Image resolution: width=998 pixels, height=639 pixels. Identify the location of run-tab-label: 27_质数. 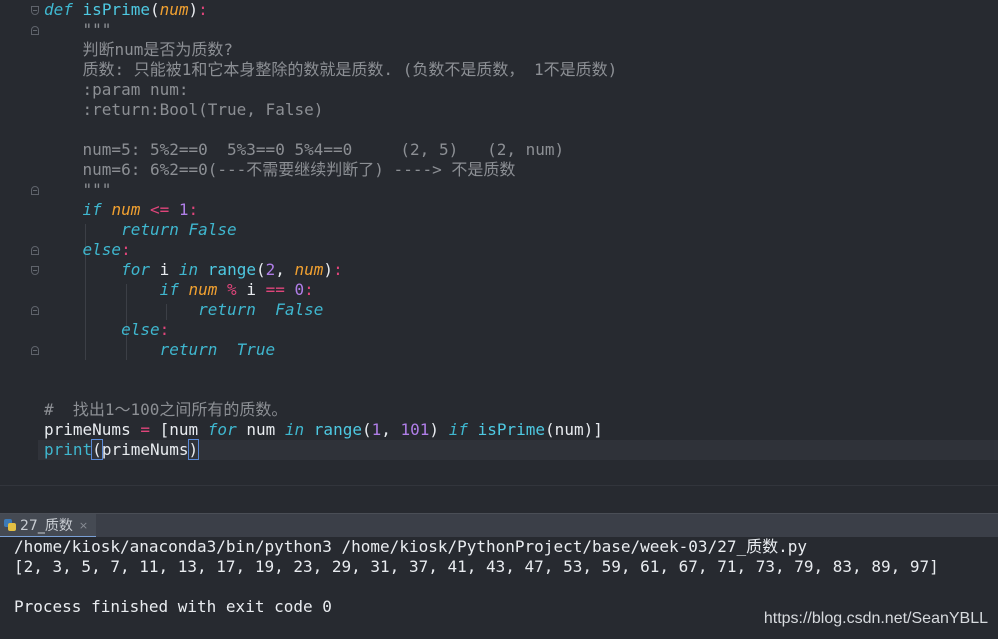
(46, 526).